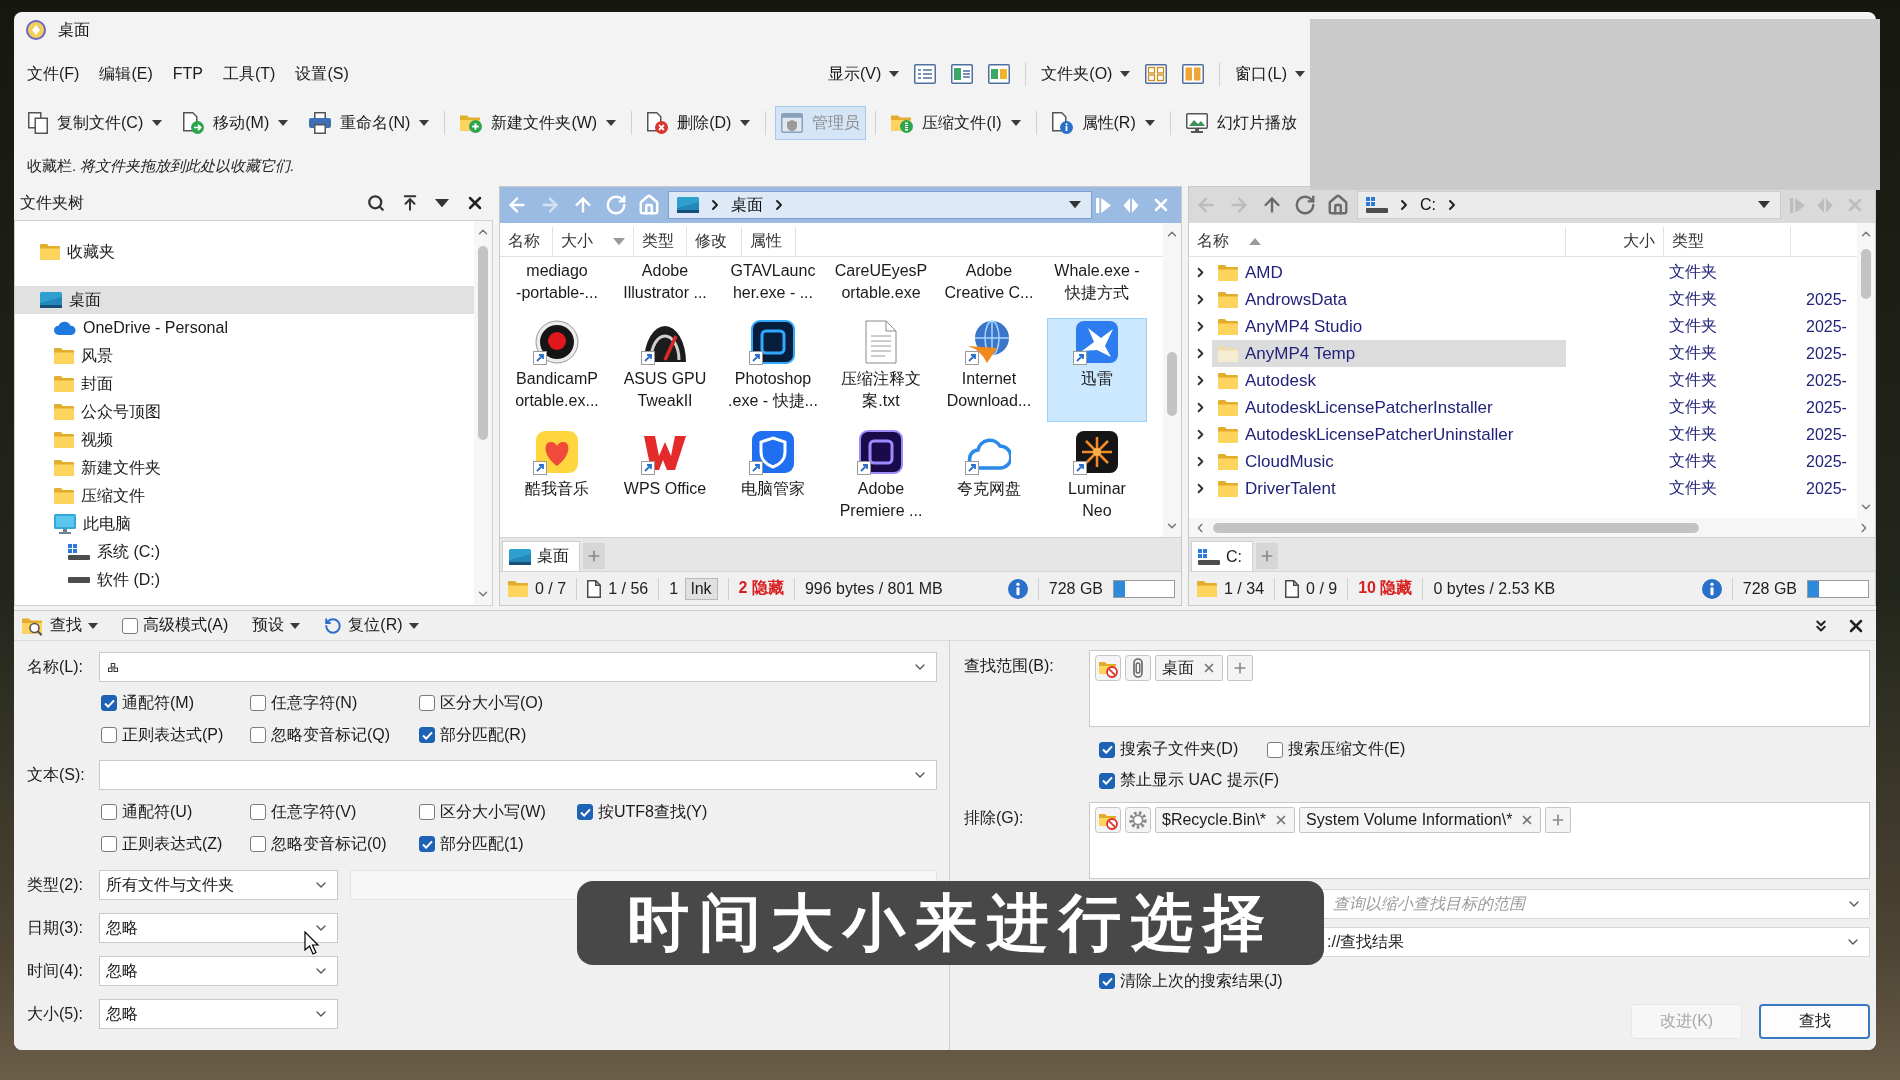 The image size is (1900, 1080). Describe the element at coordinates (773, 463) in the screenshot. I see `file-item: 电脑管家` at that location.